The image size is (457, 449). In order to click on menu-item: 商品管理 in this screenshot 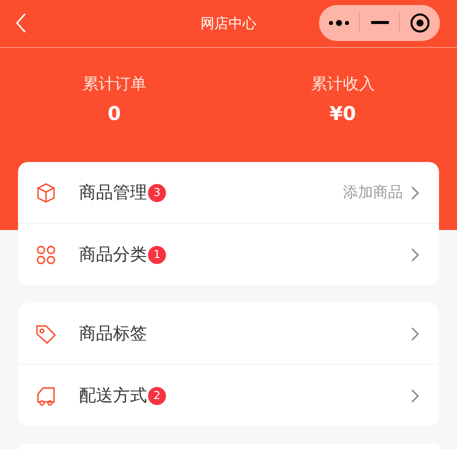, I will do `click(113, 192)`.